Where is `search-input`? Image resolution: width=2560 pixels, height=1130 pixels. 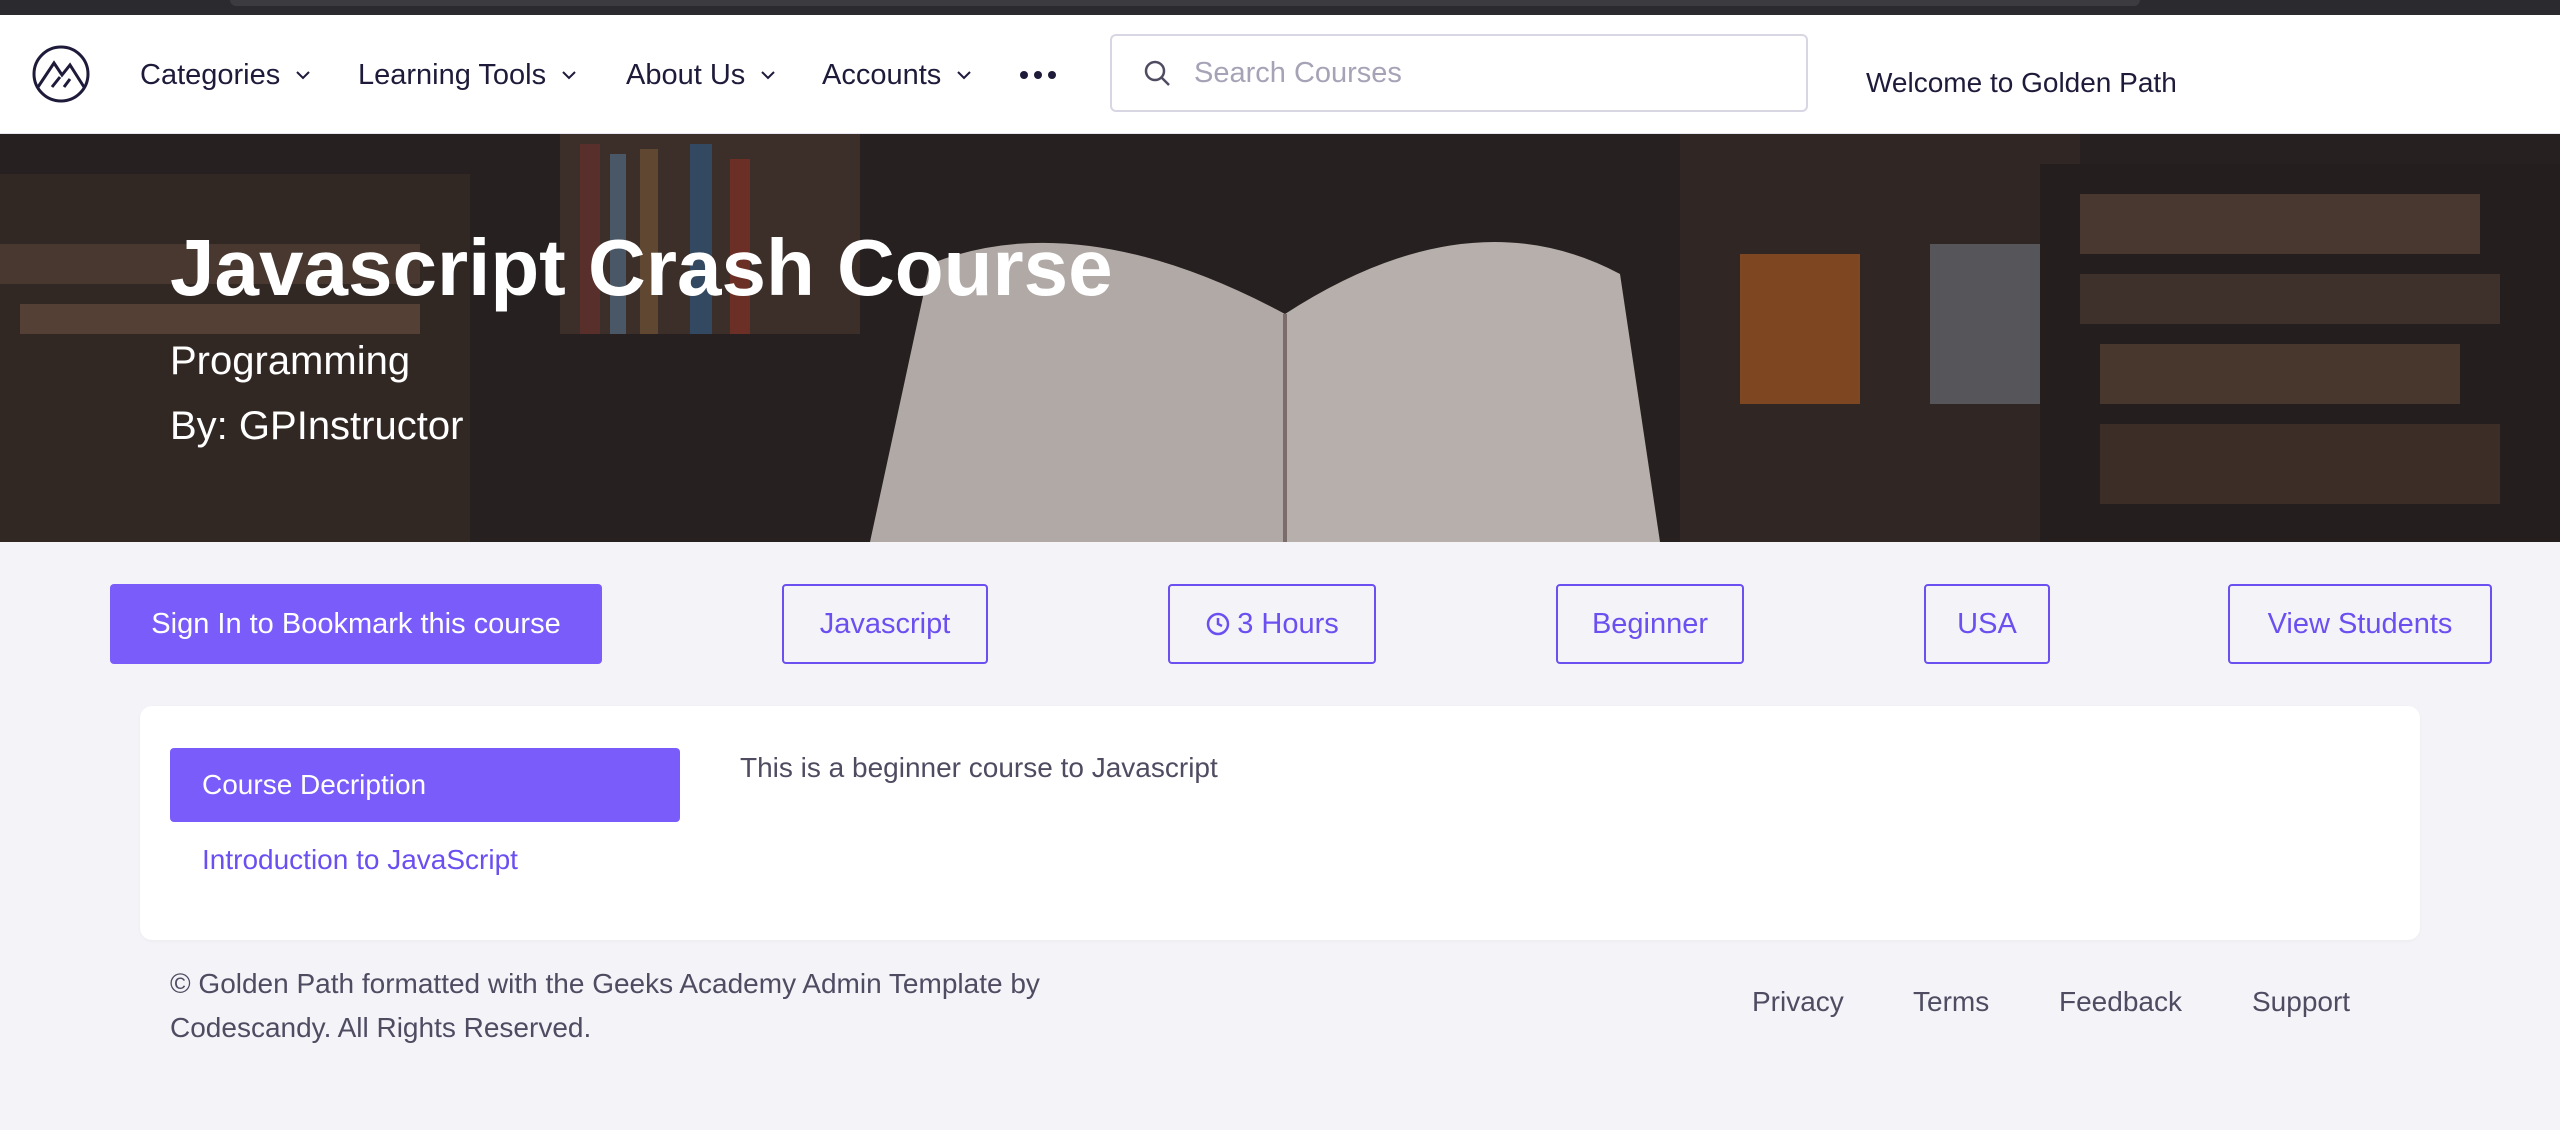 search-input is located at coordinates (1494, 73).